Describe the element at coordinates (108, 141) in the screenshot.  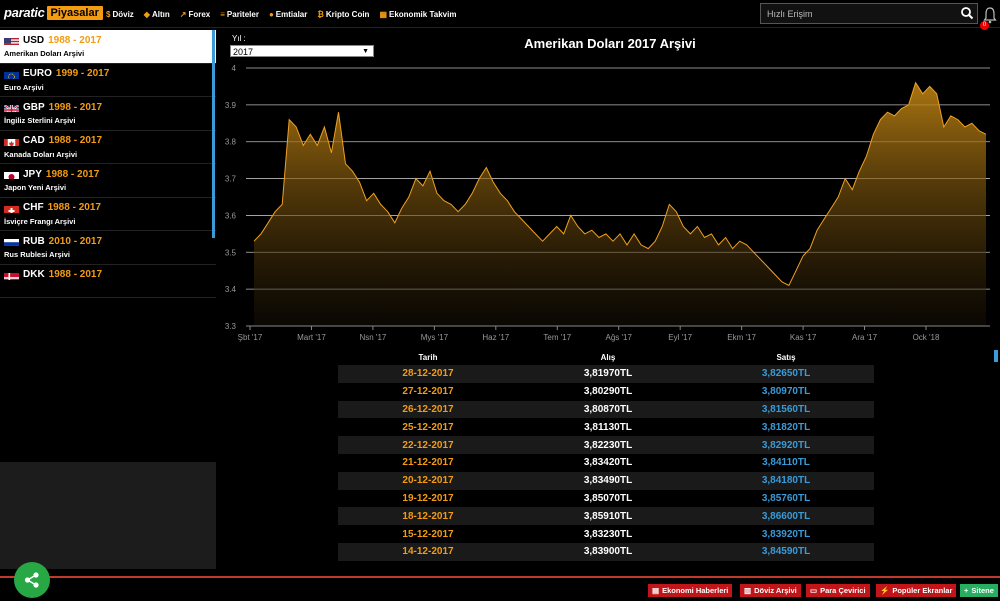
I see `sidebar-item-header: CAD 1988 - 2017` at that location.